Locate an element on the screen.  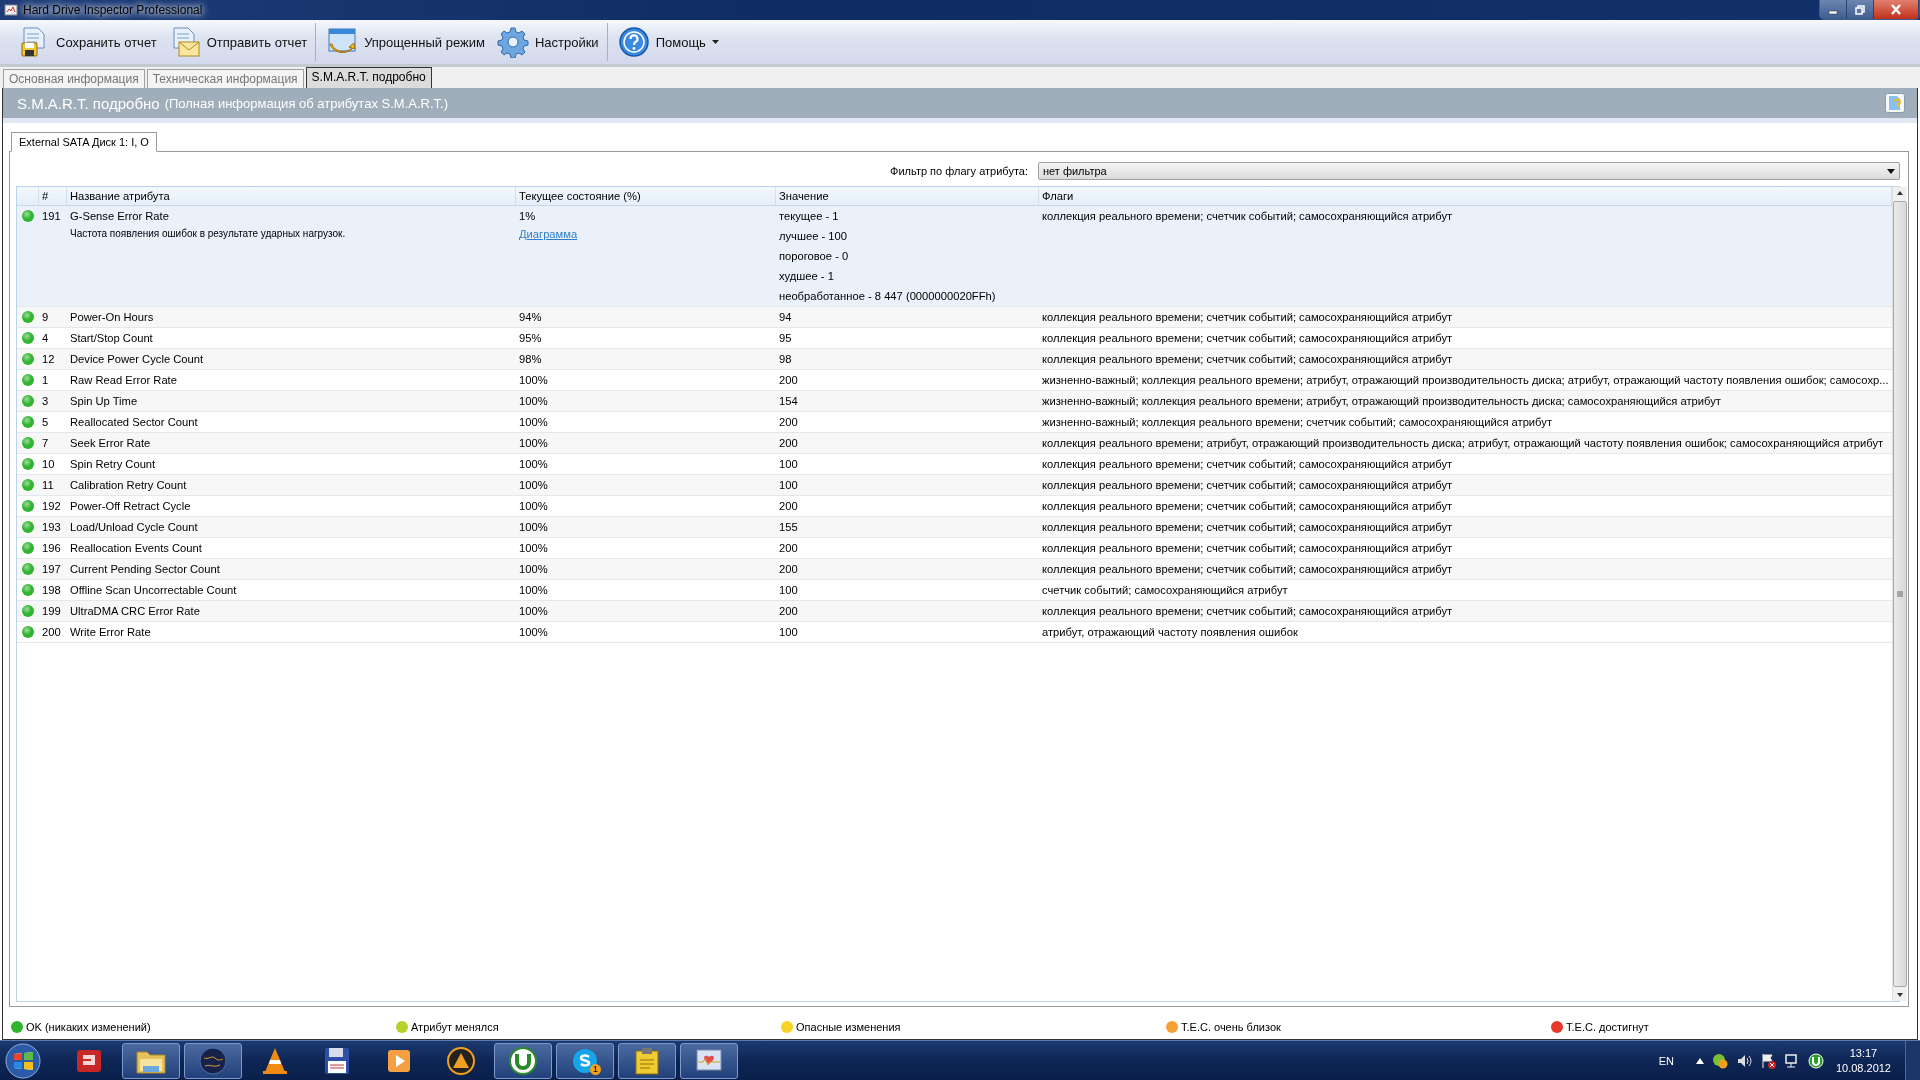
column-header: # is located at coordinates (53, 196).